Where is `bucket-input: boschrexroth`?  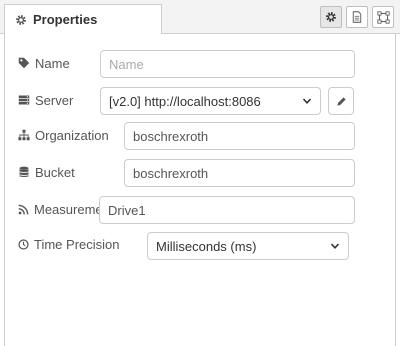 bucket-input: boschrexroth is located at coordinates (239, 173).